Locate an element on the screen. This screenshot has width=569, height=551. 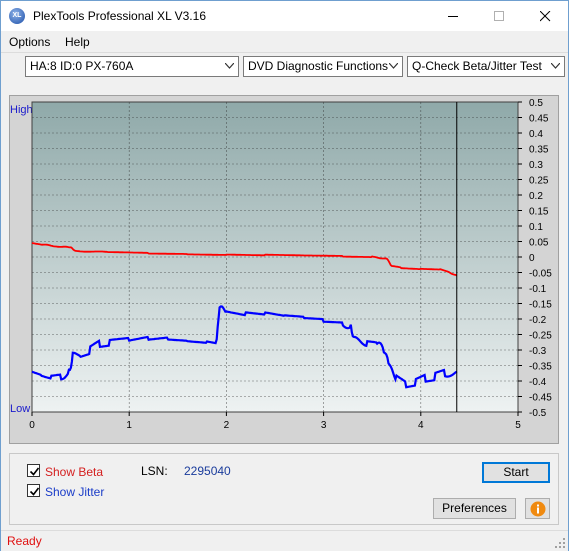
y-tick-label: -0.05 is located at coordinates (540, 274).